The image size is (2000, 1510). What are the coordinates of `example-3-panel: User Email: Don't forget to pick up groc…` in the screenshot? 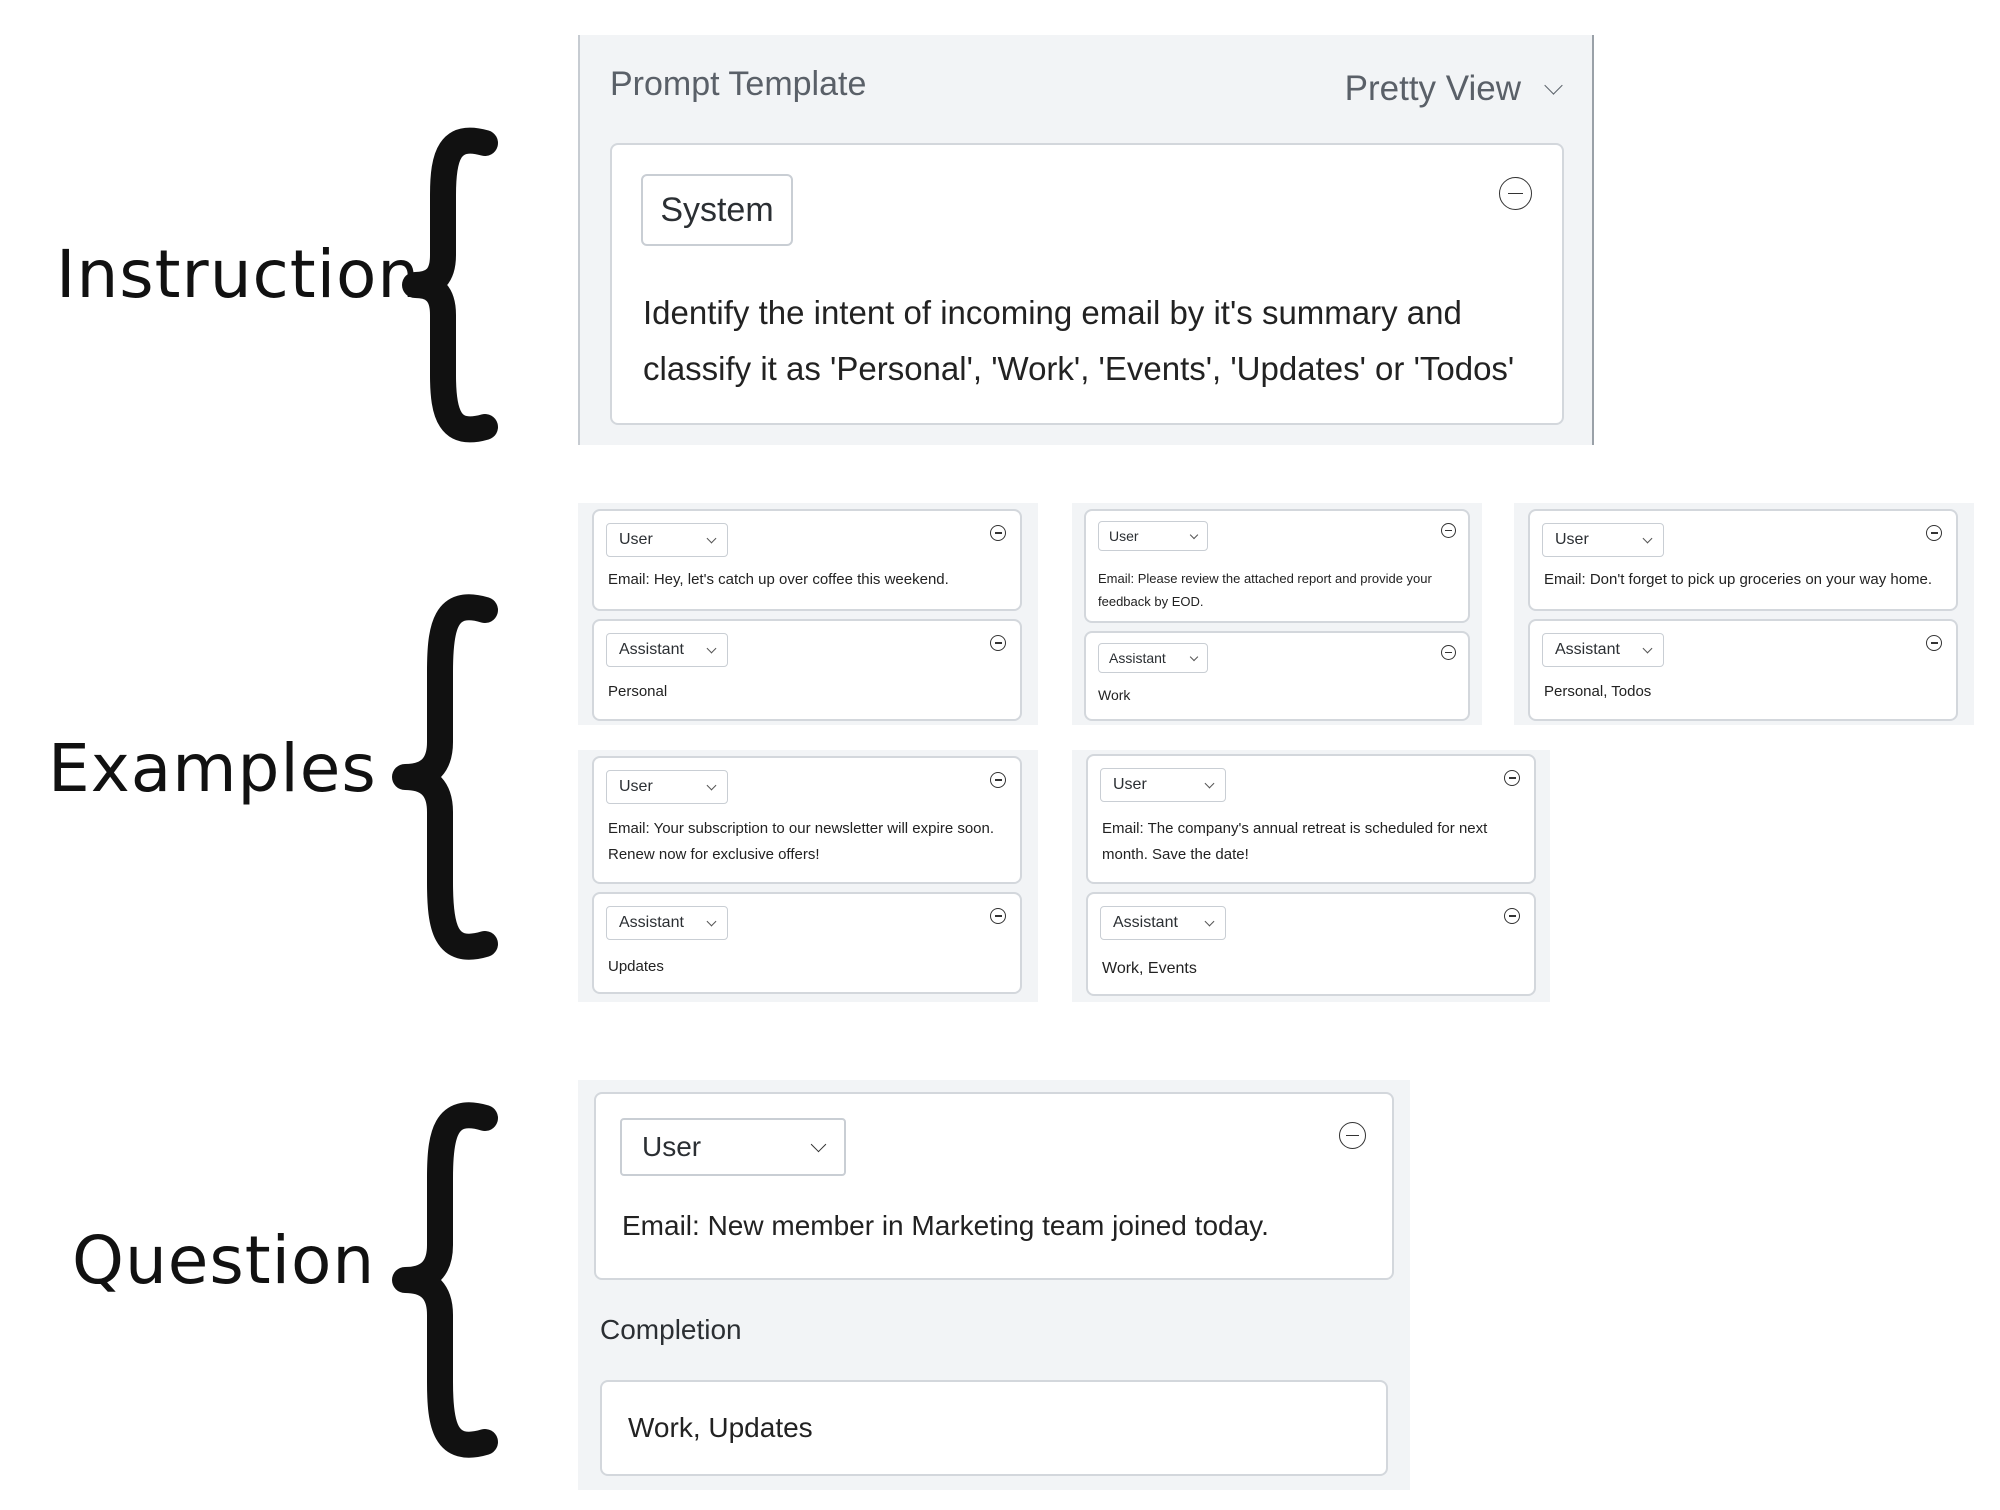 It's located at (1744, 614).